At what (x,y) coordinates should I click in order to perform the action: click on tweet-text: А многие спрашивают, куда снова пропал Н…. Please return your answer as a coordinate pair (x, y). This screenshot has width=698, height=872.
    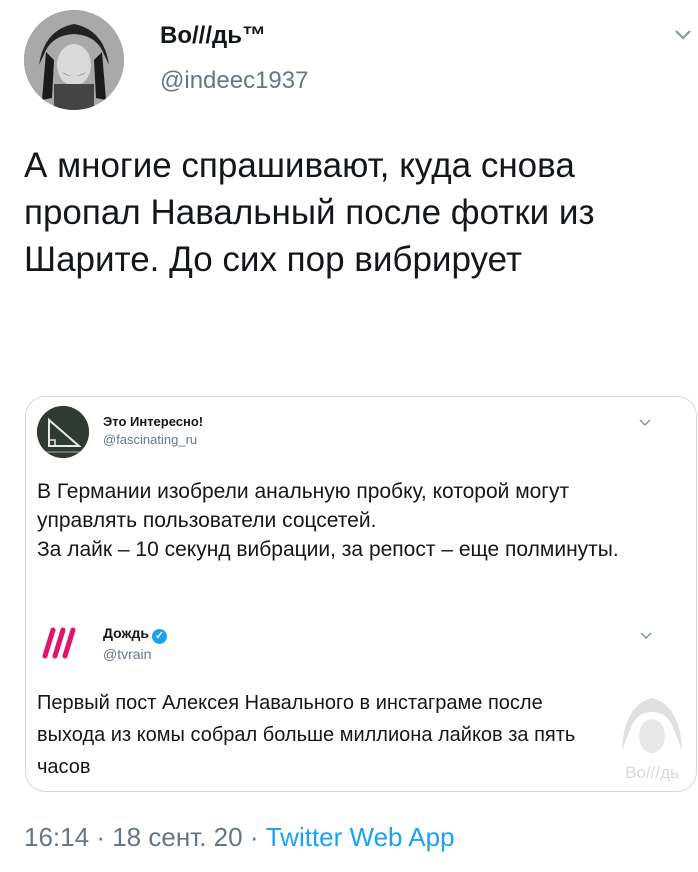
    Looking at the image, I should click on (309, 212).